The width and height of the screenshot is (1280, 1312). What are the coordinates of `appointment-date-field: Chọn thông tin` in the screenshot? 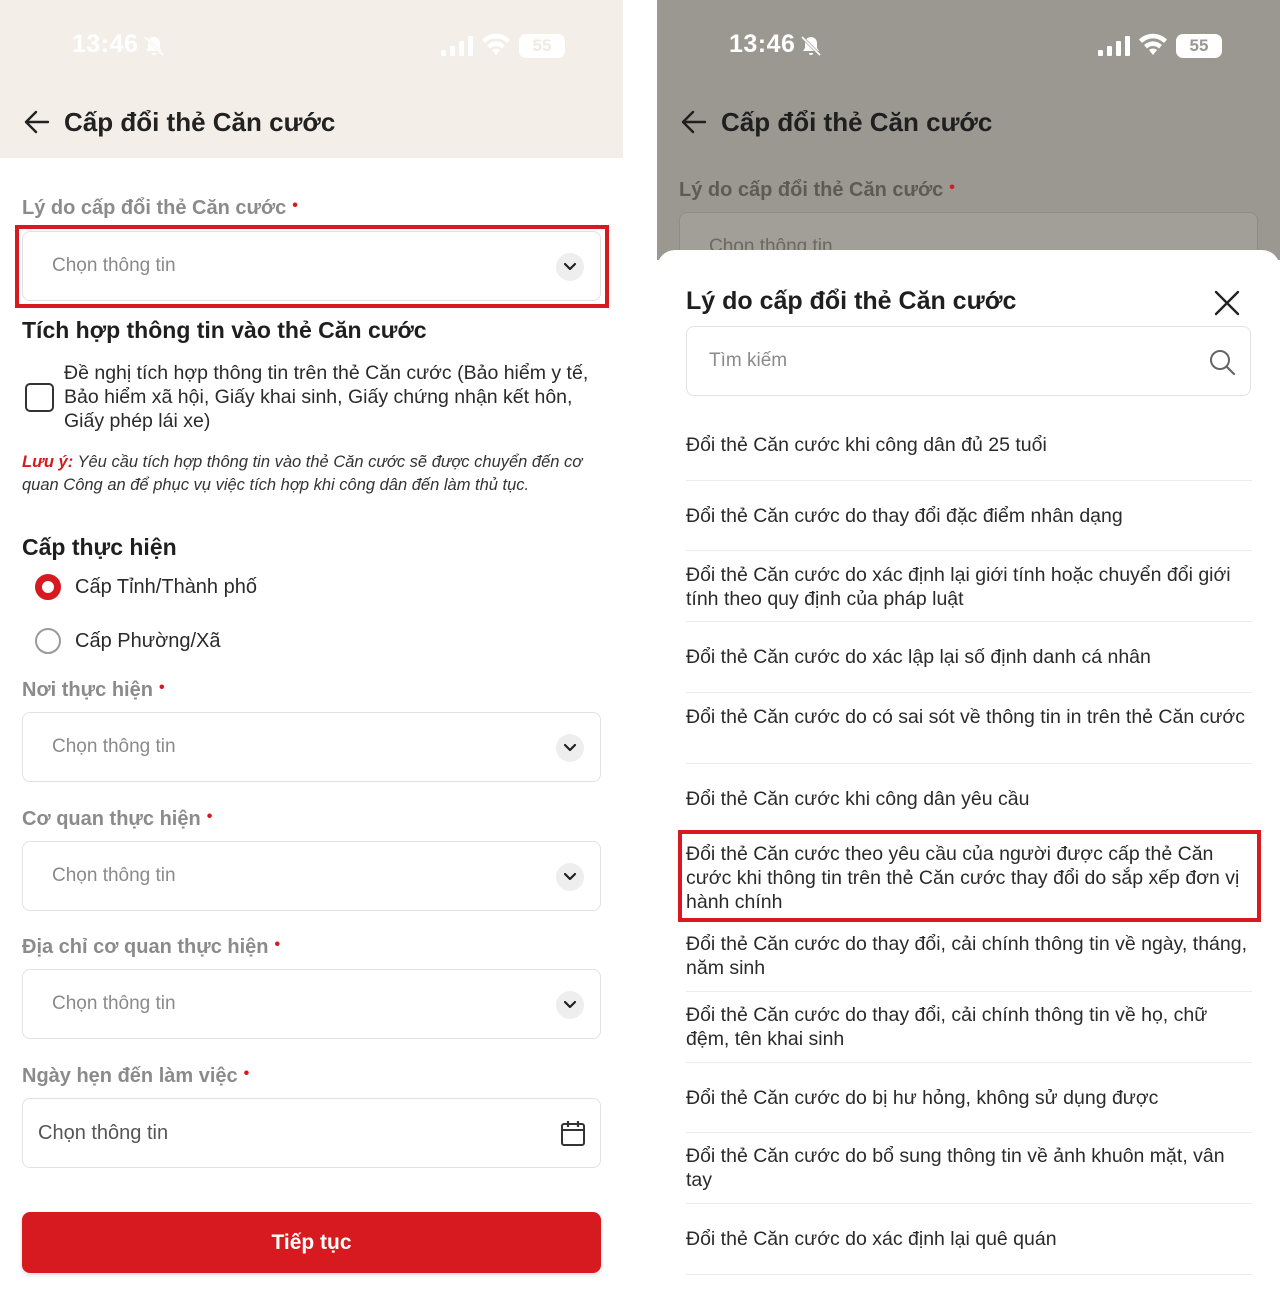 It's located at (311, 1133).